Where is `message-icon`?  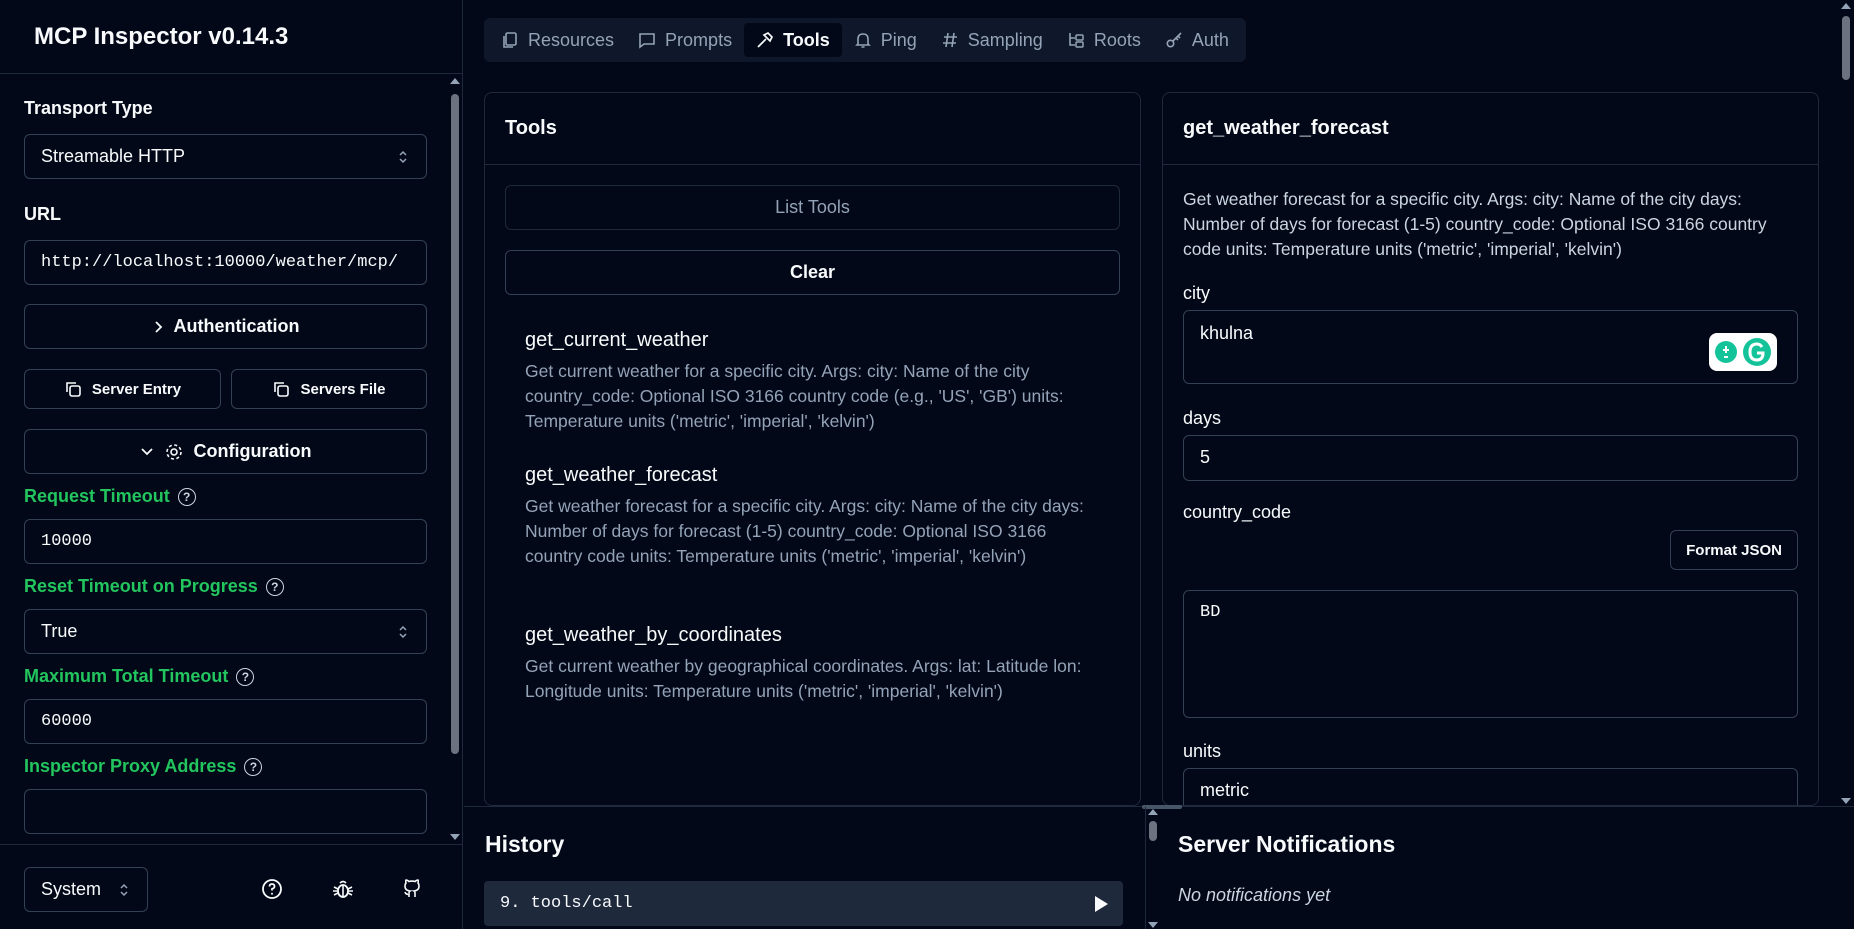
message-icon is located at coordinates (647, 41).